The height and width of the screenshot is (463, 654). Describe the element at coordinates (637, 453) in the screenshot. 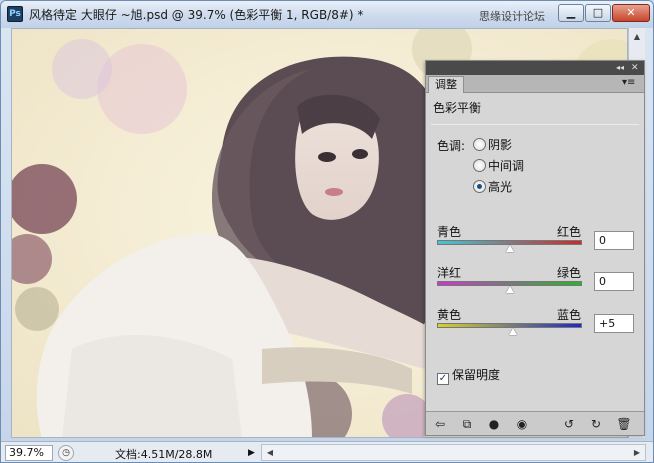

I see `scroll-right-arrow-icon: ▶` at that location.